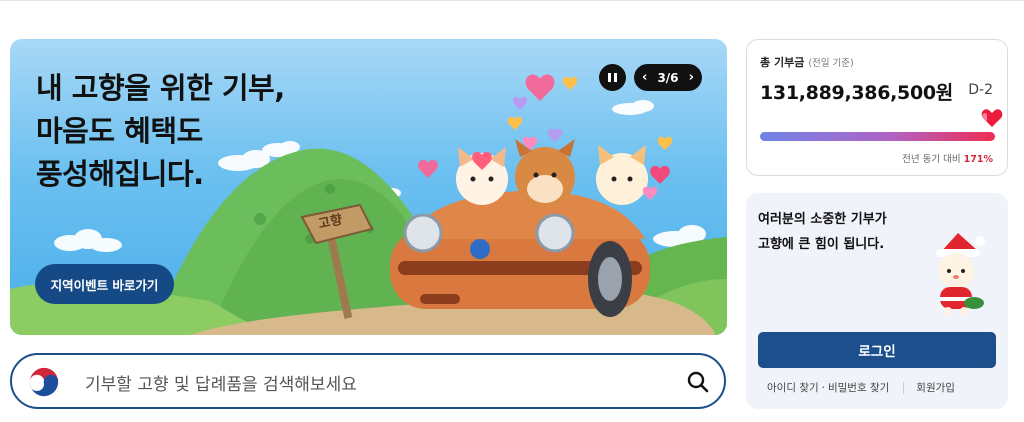 The height and width of the screenshot is (422, 1024). What do you see at coordinates (821, 244) in the screenshot?
I see `login-message-line-2: 고향에 큰 힘이 됩니다.` at bounding box center [821, 244].